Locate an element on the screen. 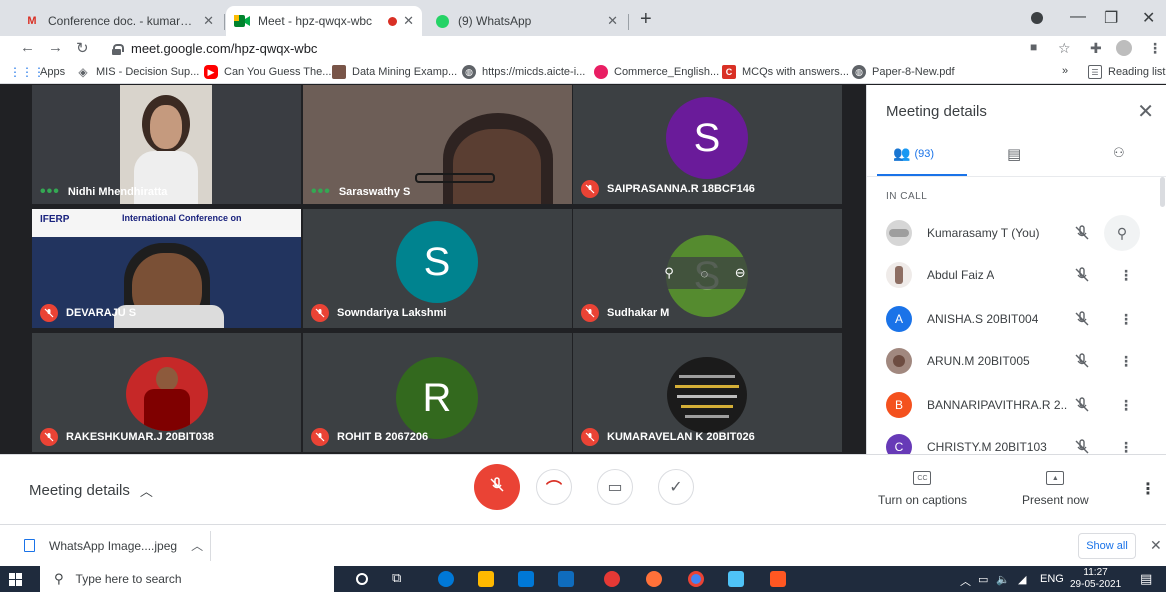 This screenshot has width=1166, height=592. edge-icon is located at coordinates (446, 579).